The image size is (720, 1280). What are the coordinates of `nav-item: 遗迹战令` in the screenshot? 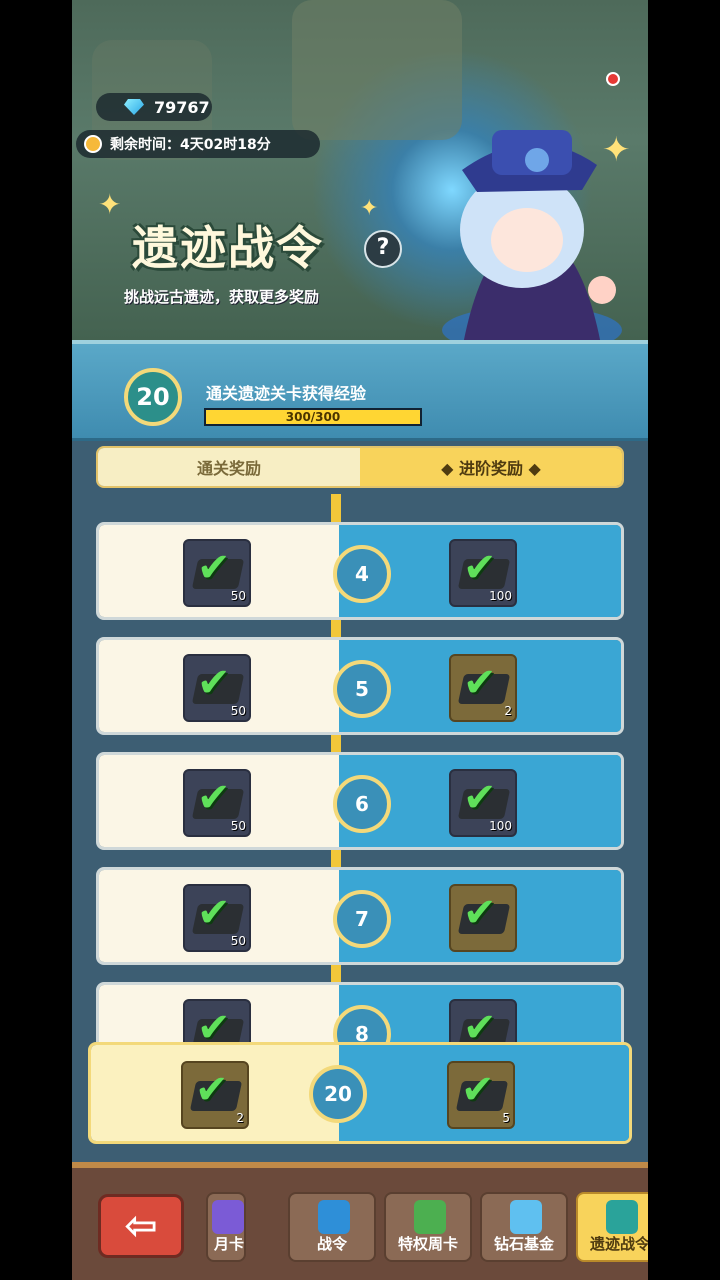 It's located at (612, 1227).